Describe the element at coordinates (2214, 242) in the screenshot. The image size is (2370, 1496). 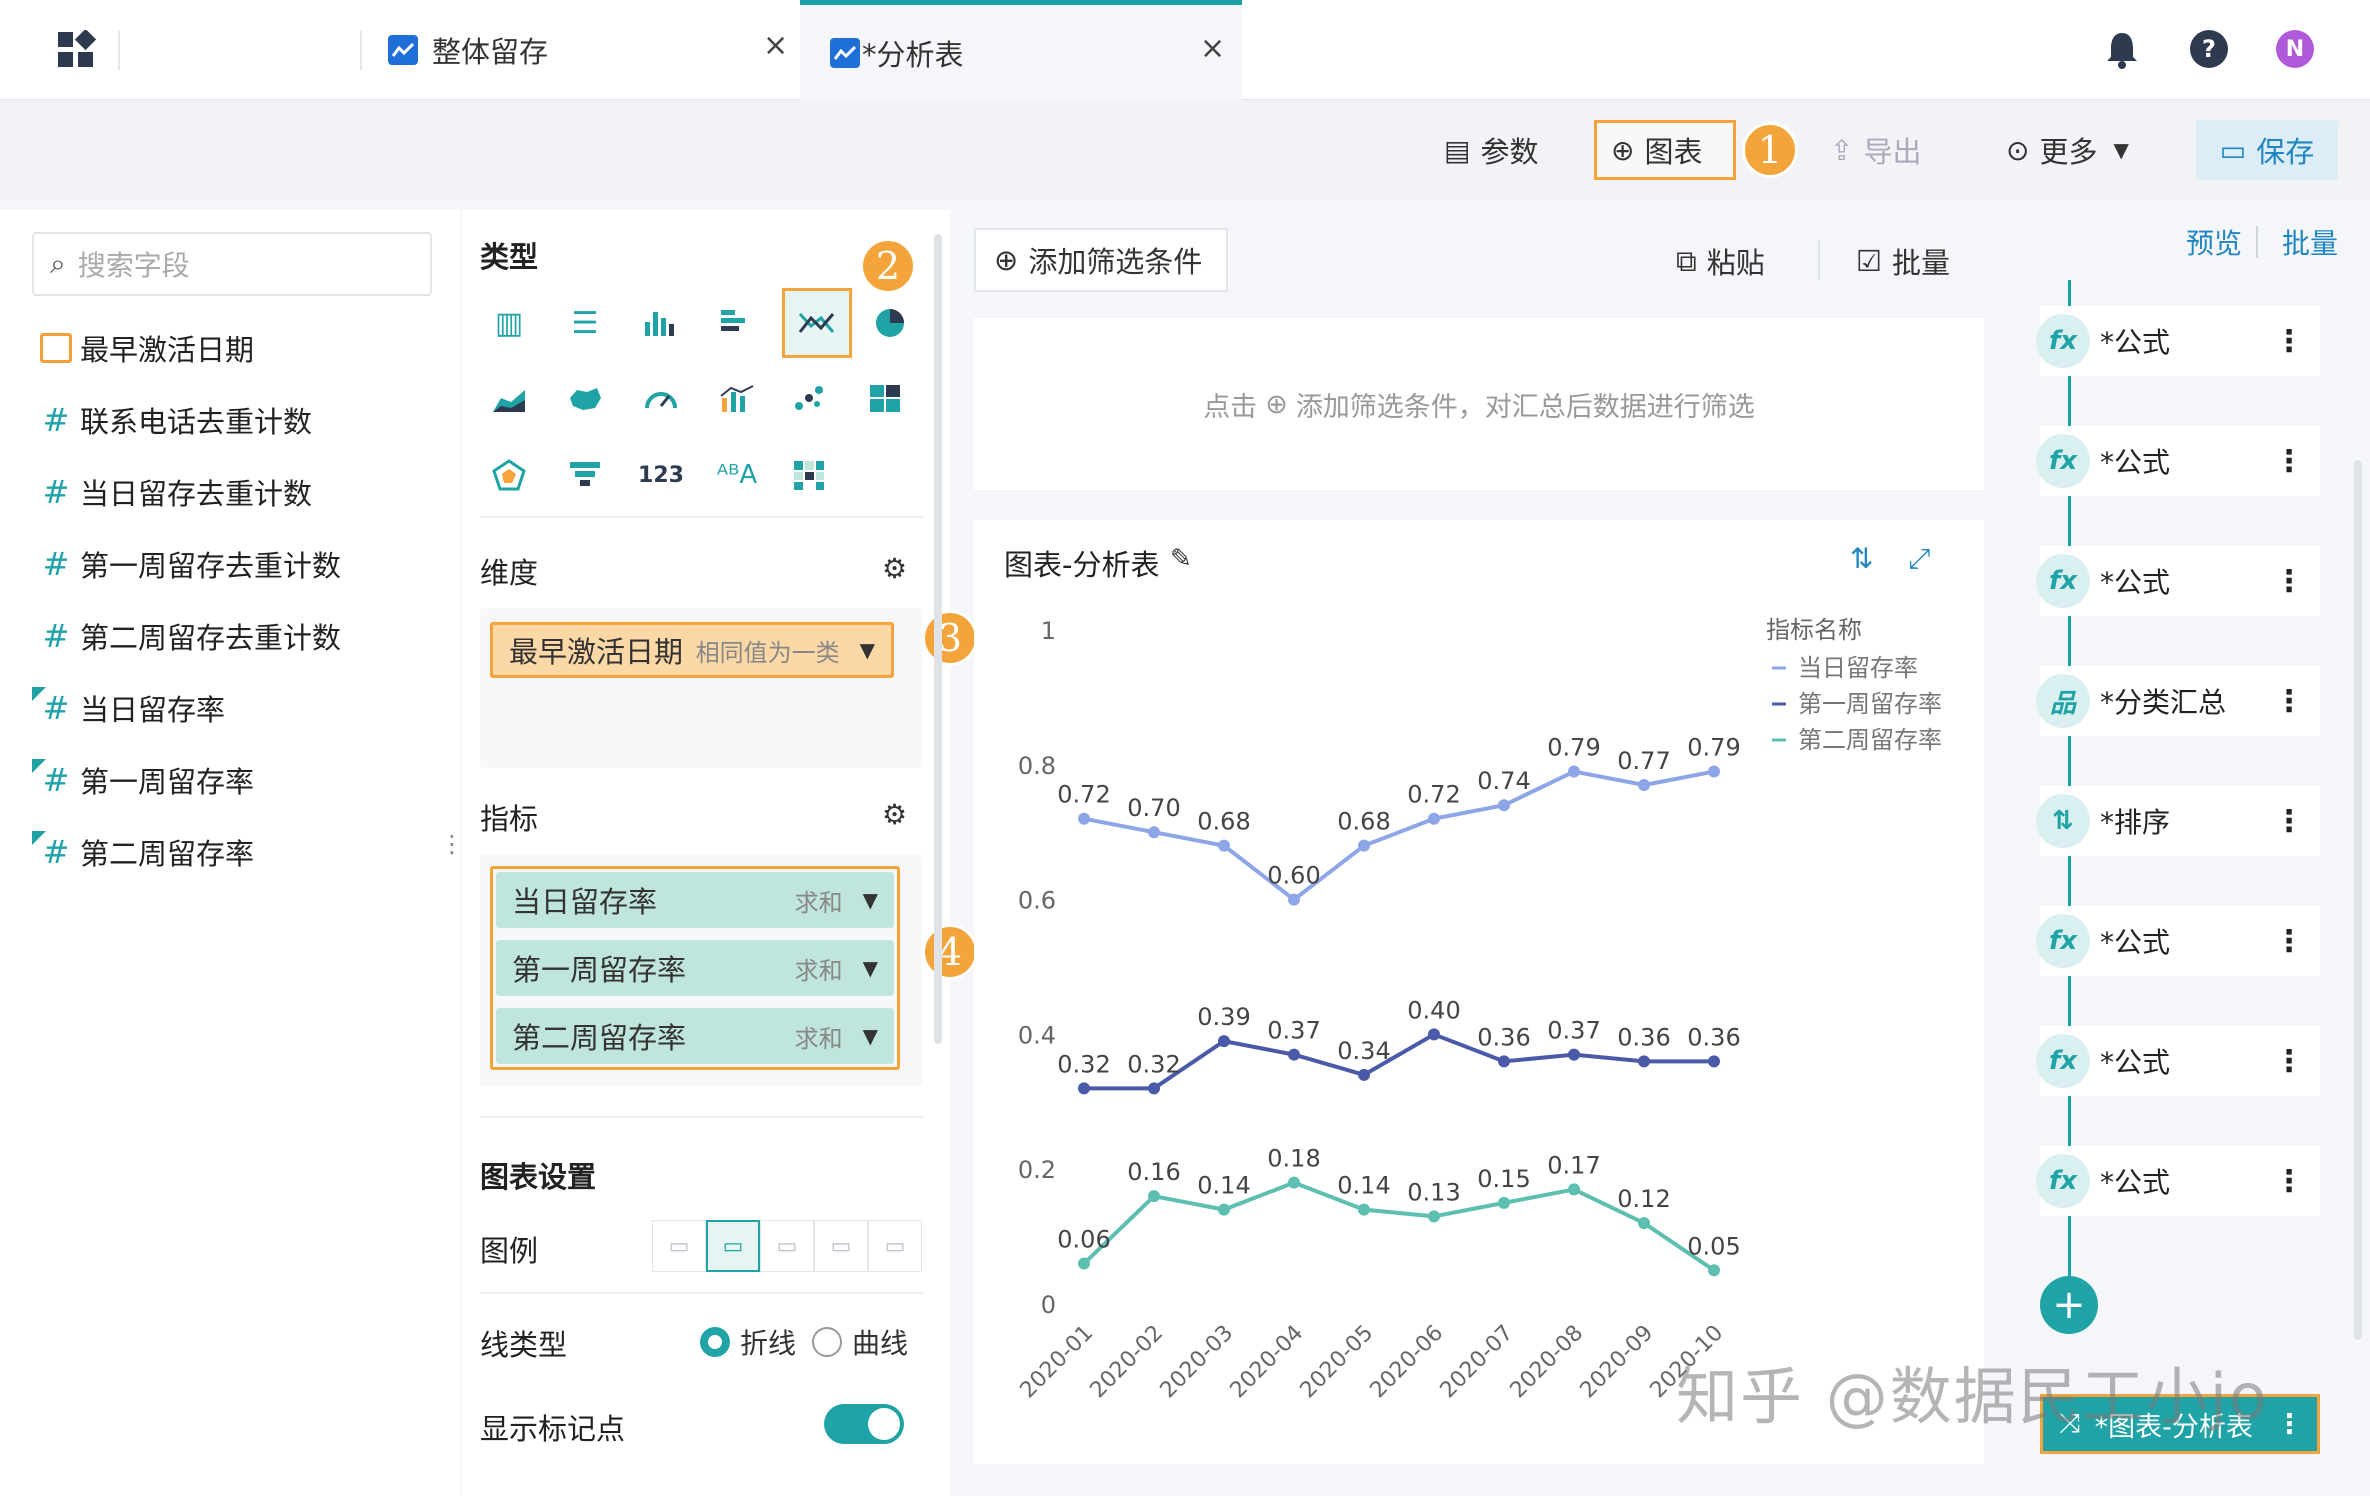
I see `preview-link: 预览` at that location.